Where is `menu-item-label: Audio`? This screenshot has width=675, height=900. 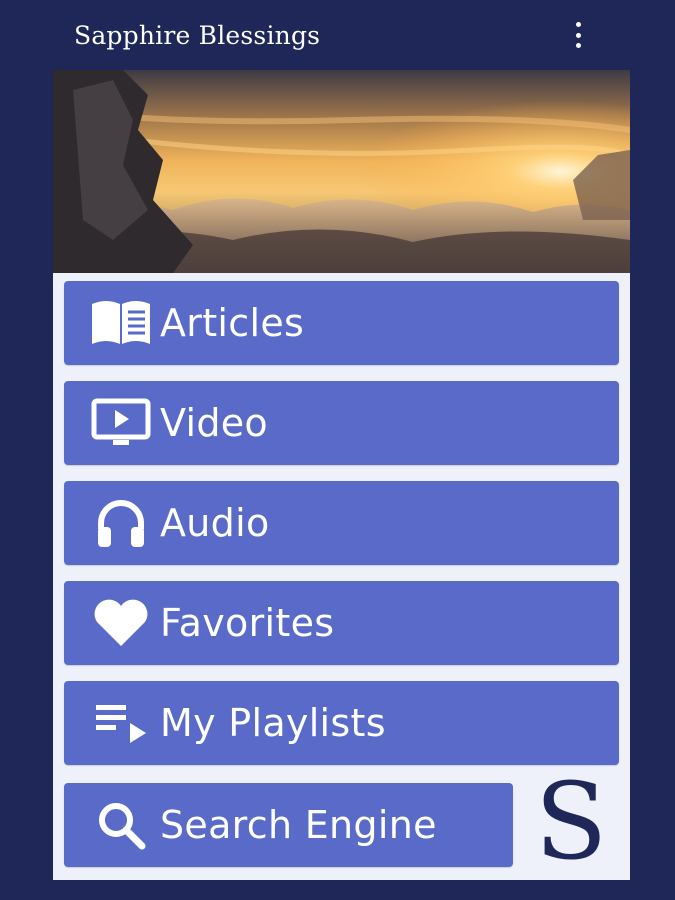 menu-item-label: Audio is located at coordinates (215, 523).